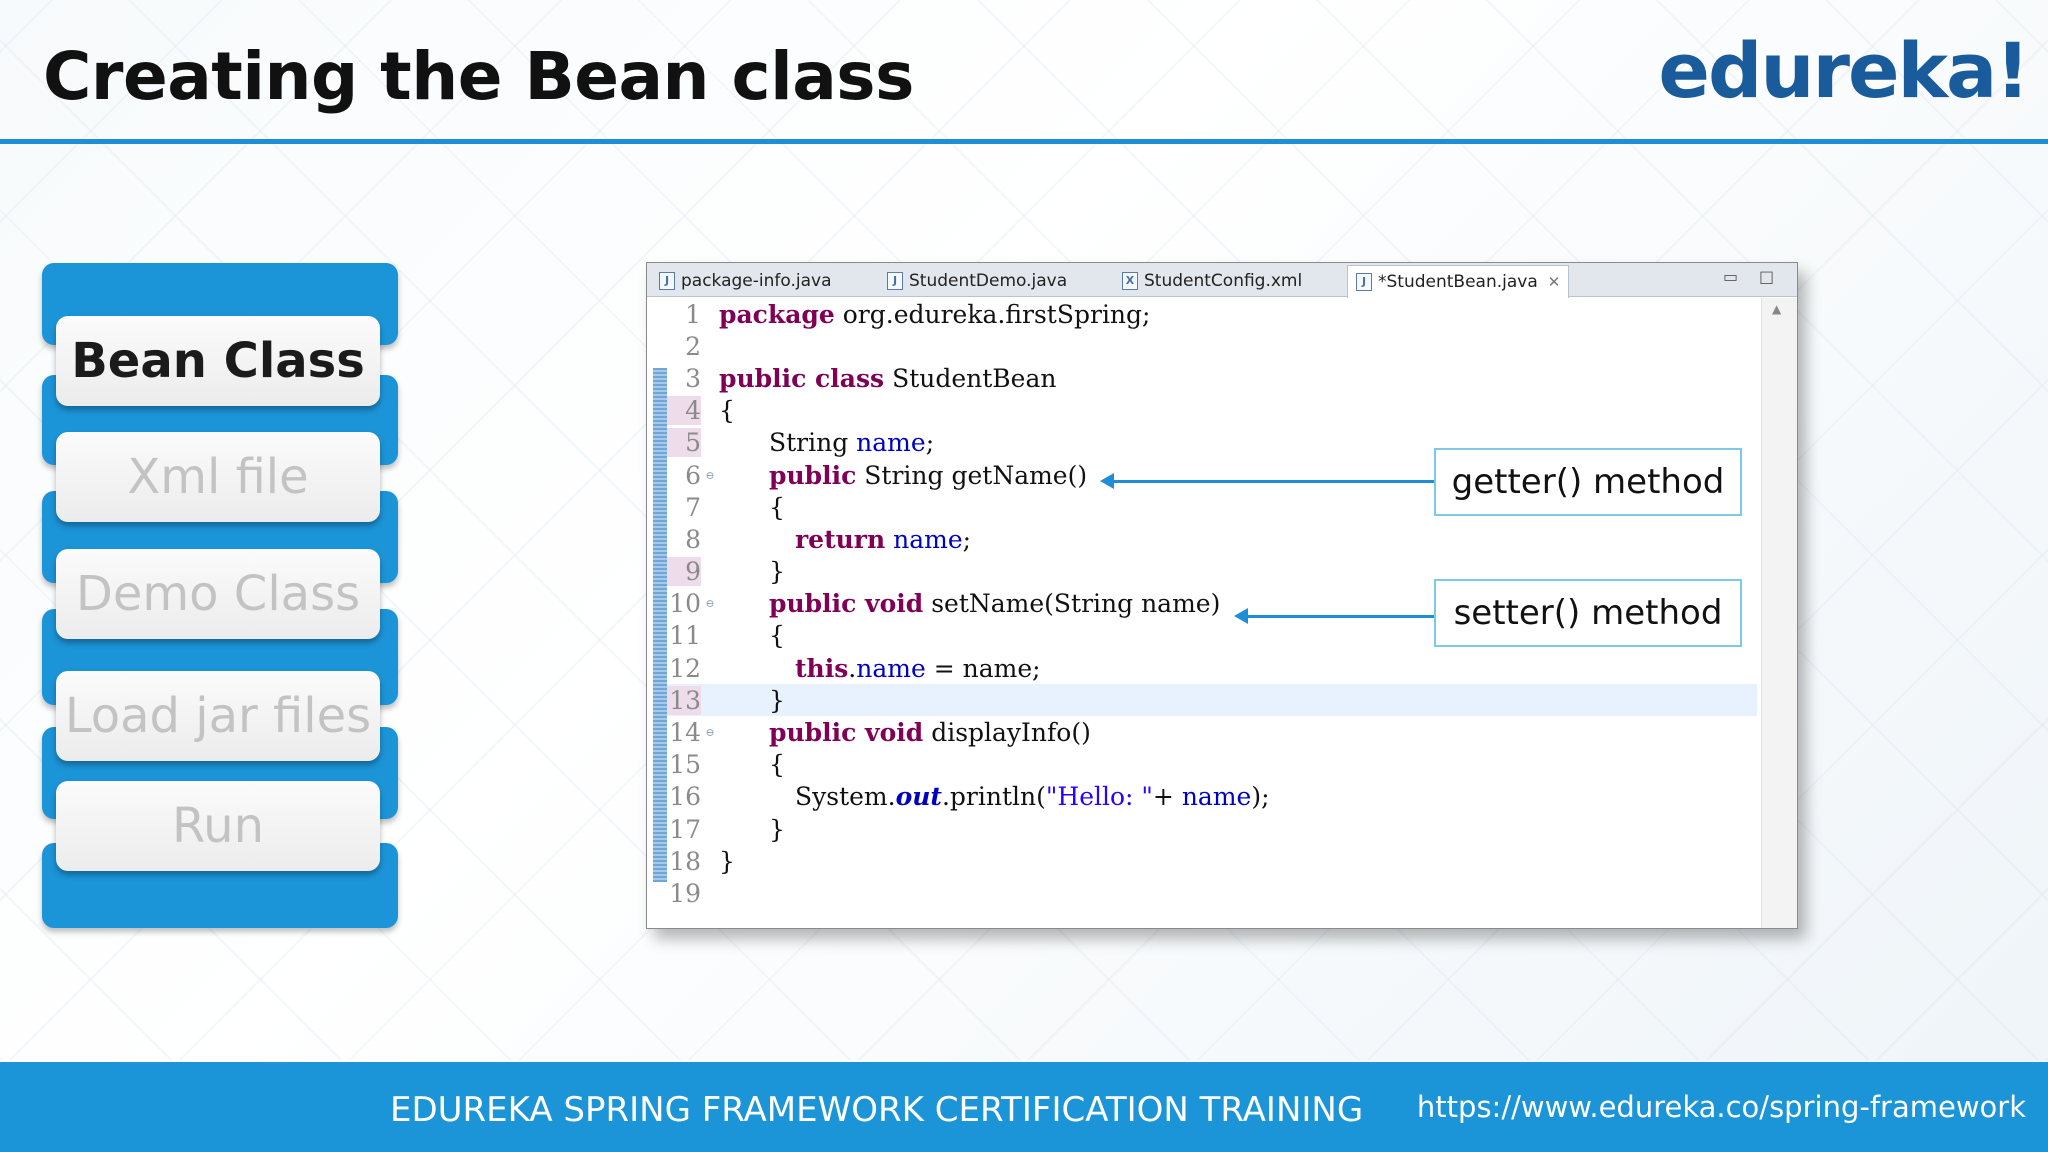 The image size is (2048, 1152). I want to click on header-divider, so click(1024, 141).